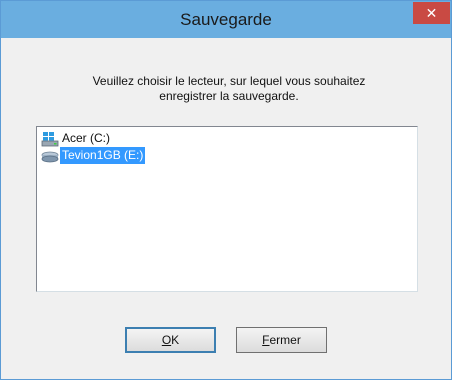  What do you see at coordinates (50, 138) in the screenshot?
I see `windows-drive-icon` at bounding box center [50, 138].